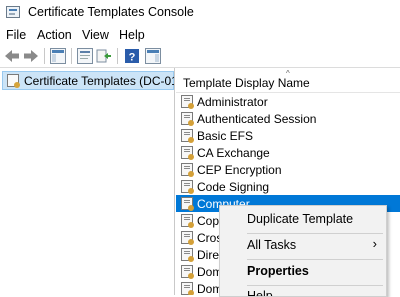 This screenshot has height=297, width=400. What do you see at coordinates (13, 81) in the screenshot?
I see `certificate-templates-icon` at bounding box center [13, 81].